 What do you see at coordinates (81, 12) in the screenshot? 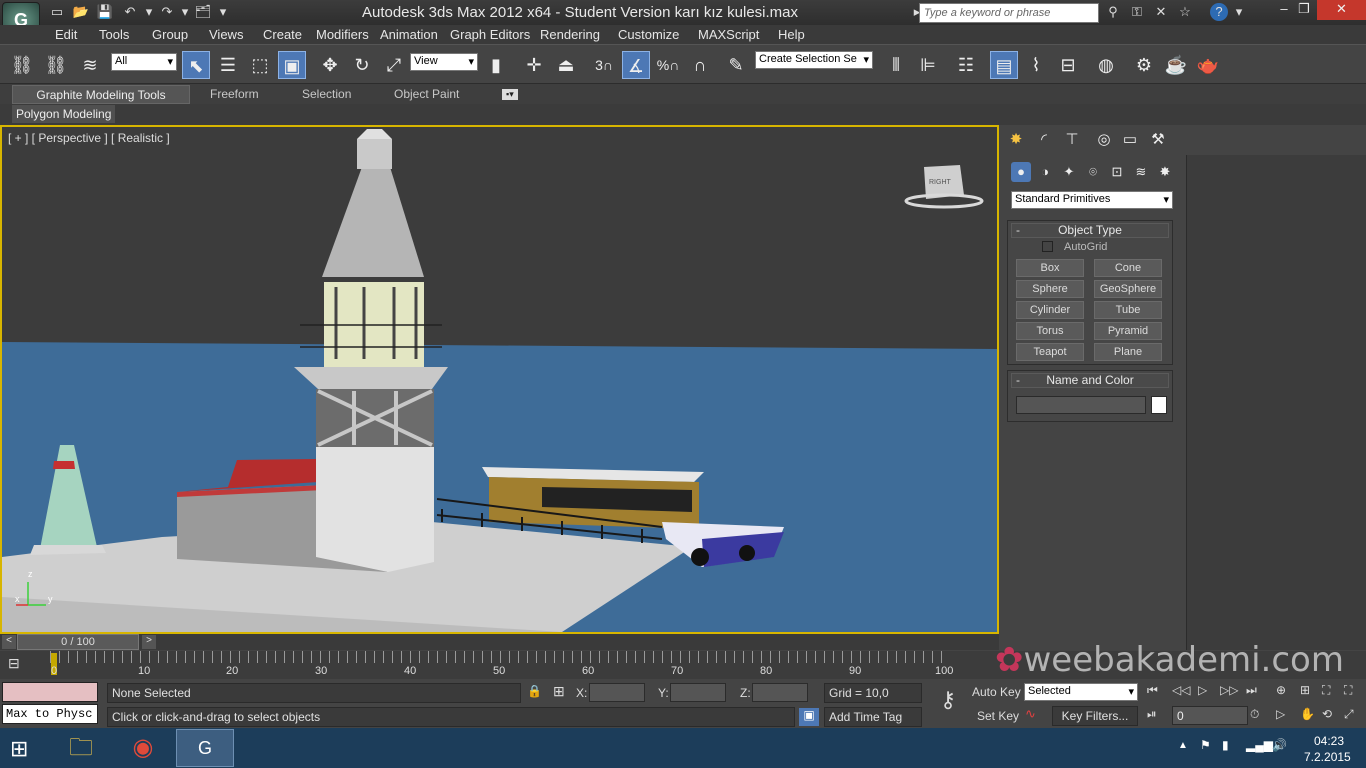
I see `open-file-icon: 📂` at bounding box center [81, 12].